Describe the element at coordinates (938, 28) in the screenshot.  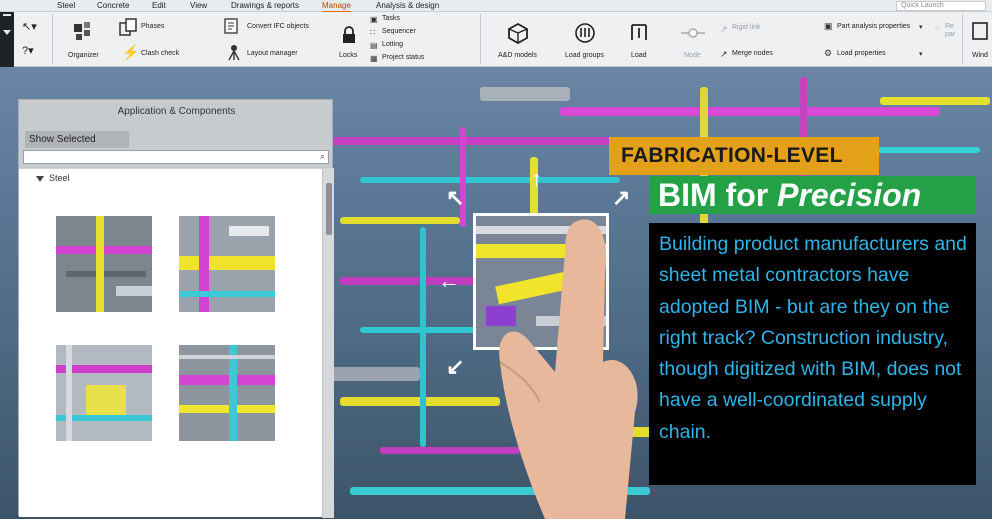
I see `re-par-icon: ○` at that location.